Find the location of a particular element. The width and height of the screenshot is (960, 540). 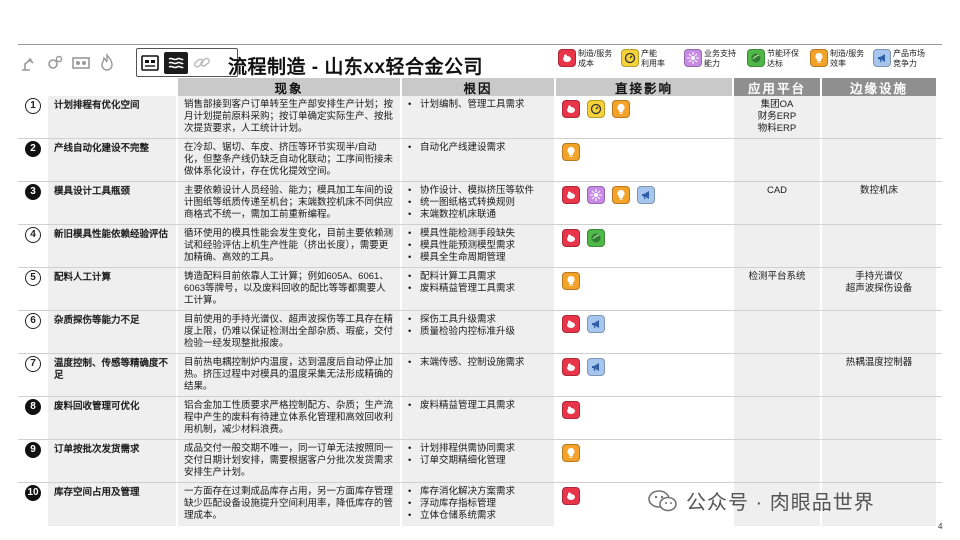

watermark-text: 公众号 · 肉眼品世界 is located at coordinates (780, 503).